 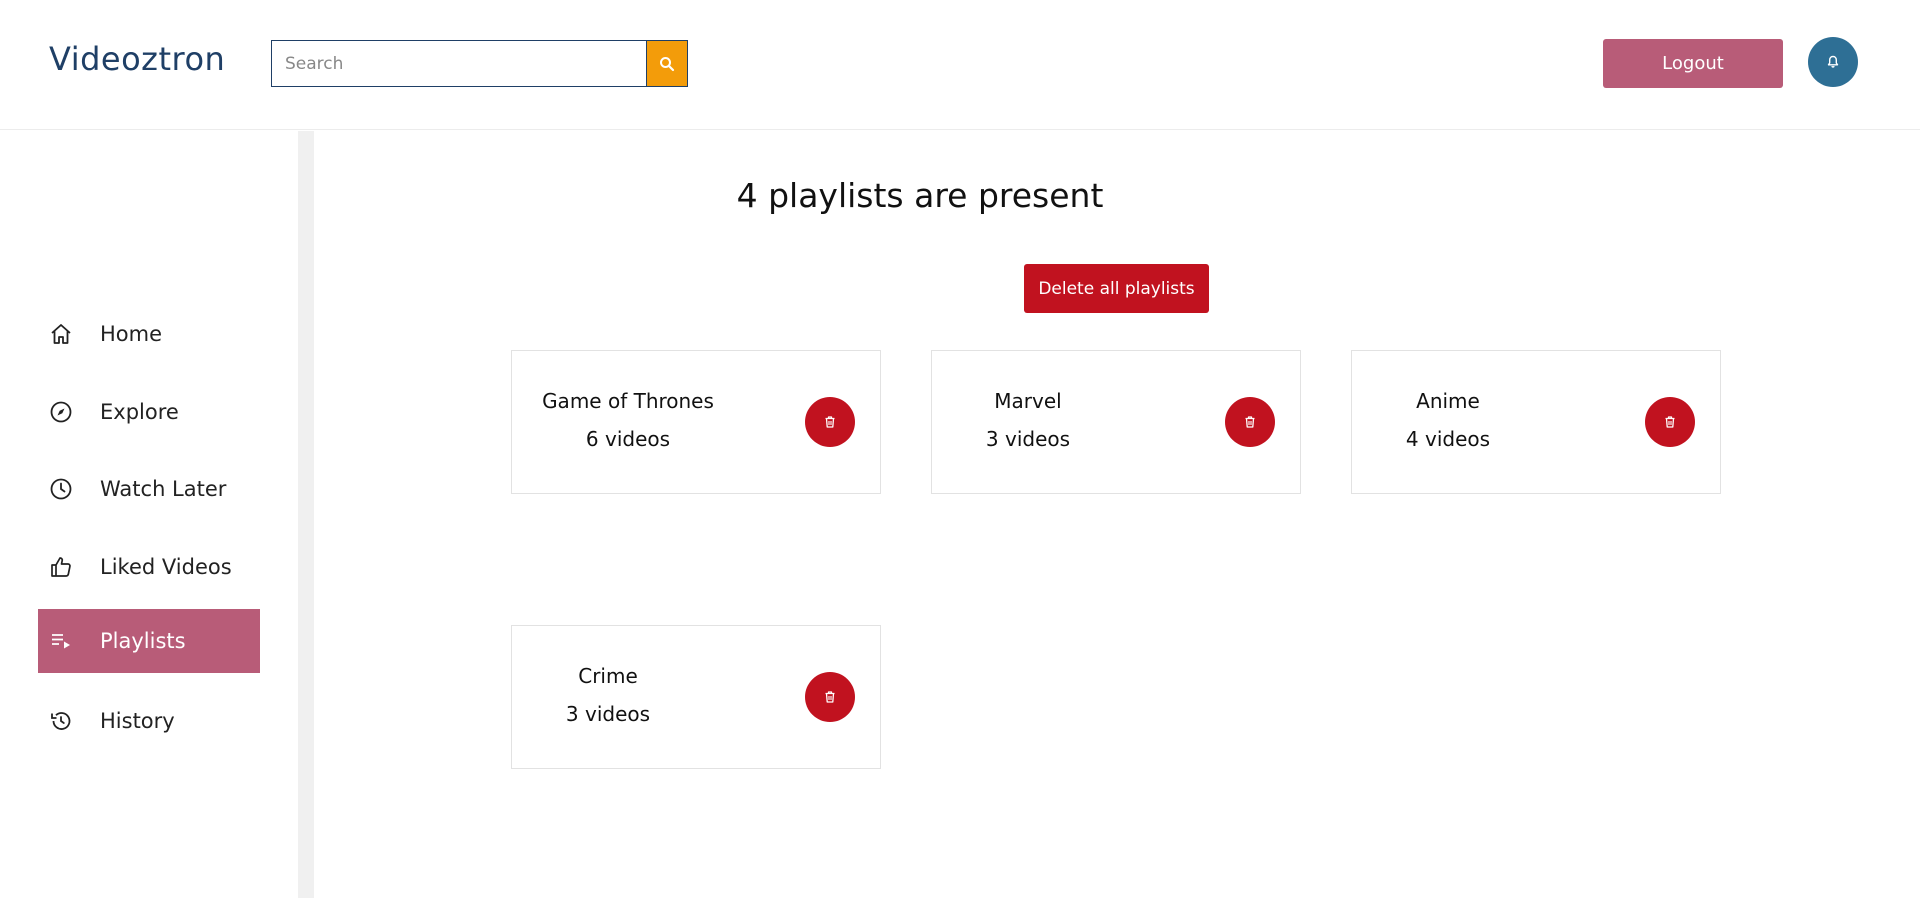 I want to click on sidebar-item-label: Liked Videos, so click(x=166, y=567).